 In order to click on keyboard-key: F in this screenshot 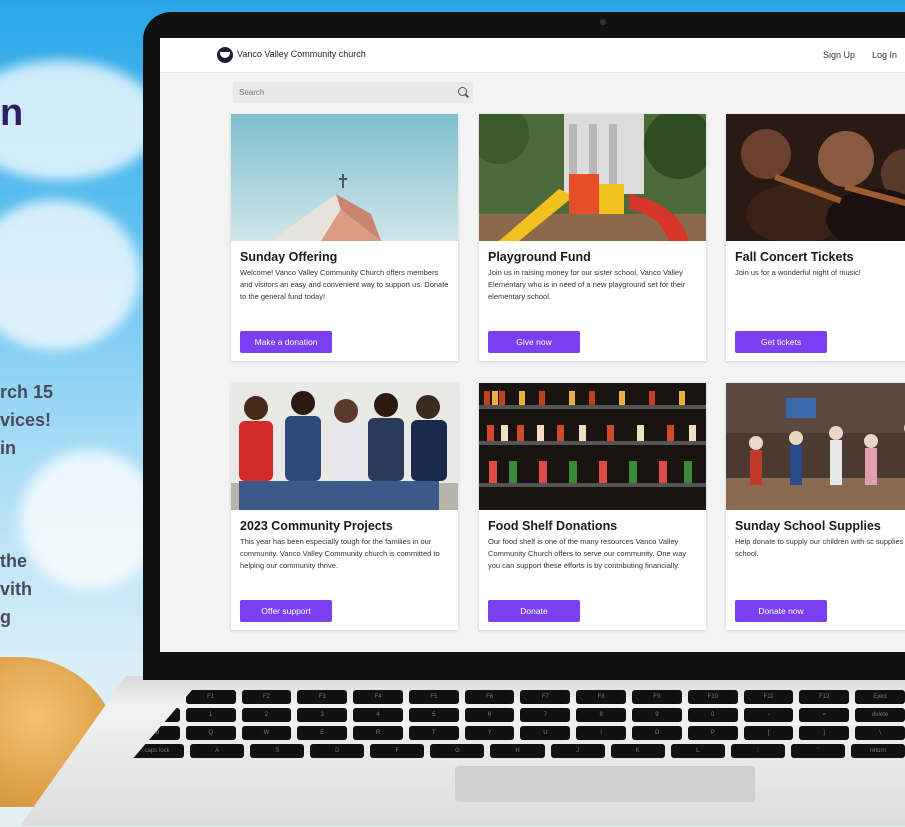, I will do `click(397, 751)`.